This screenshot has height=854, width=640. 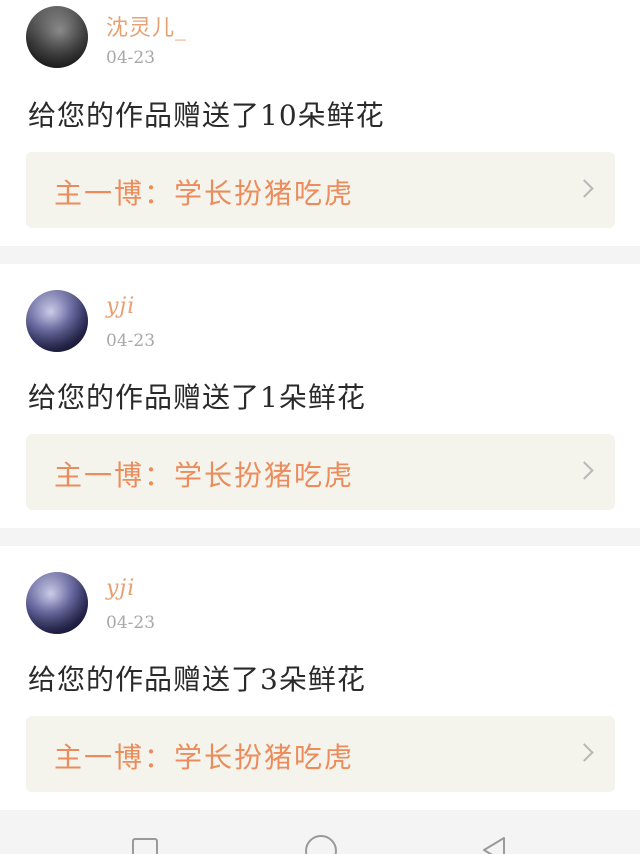 I want to click on back-icon, so click(x=494, y=844).